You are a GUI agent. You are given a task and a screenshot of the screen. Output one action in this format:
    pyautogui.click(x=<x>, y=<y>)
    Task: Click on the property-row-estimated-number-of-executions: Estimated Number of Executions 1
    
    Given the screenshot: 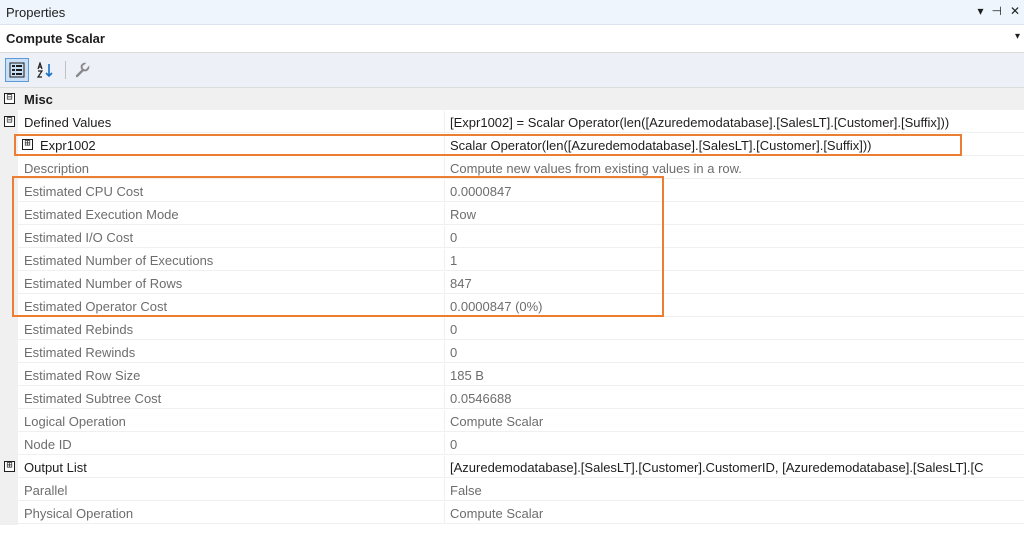 What is the action you would take?
    pyautogui.click(x=512, y=260)
    